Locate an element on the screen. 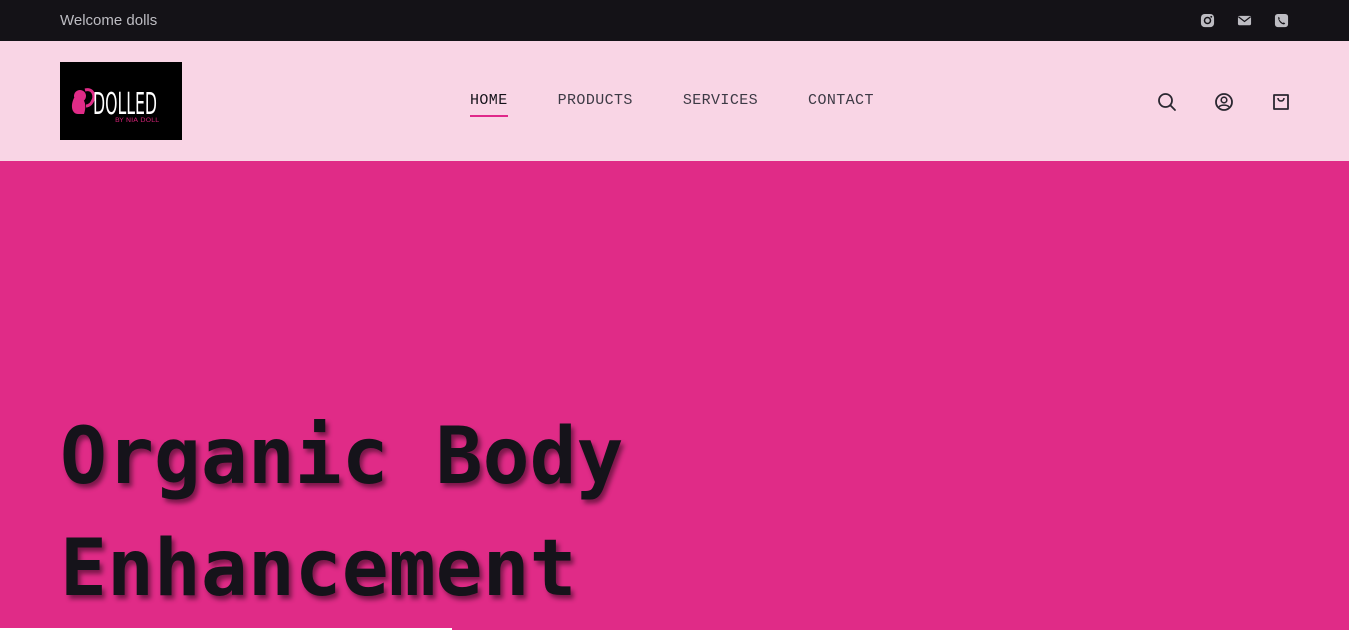  welcome-text: Welcome dolls is located at coordinates (109, 20).